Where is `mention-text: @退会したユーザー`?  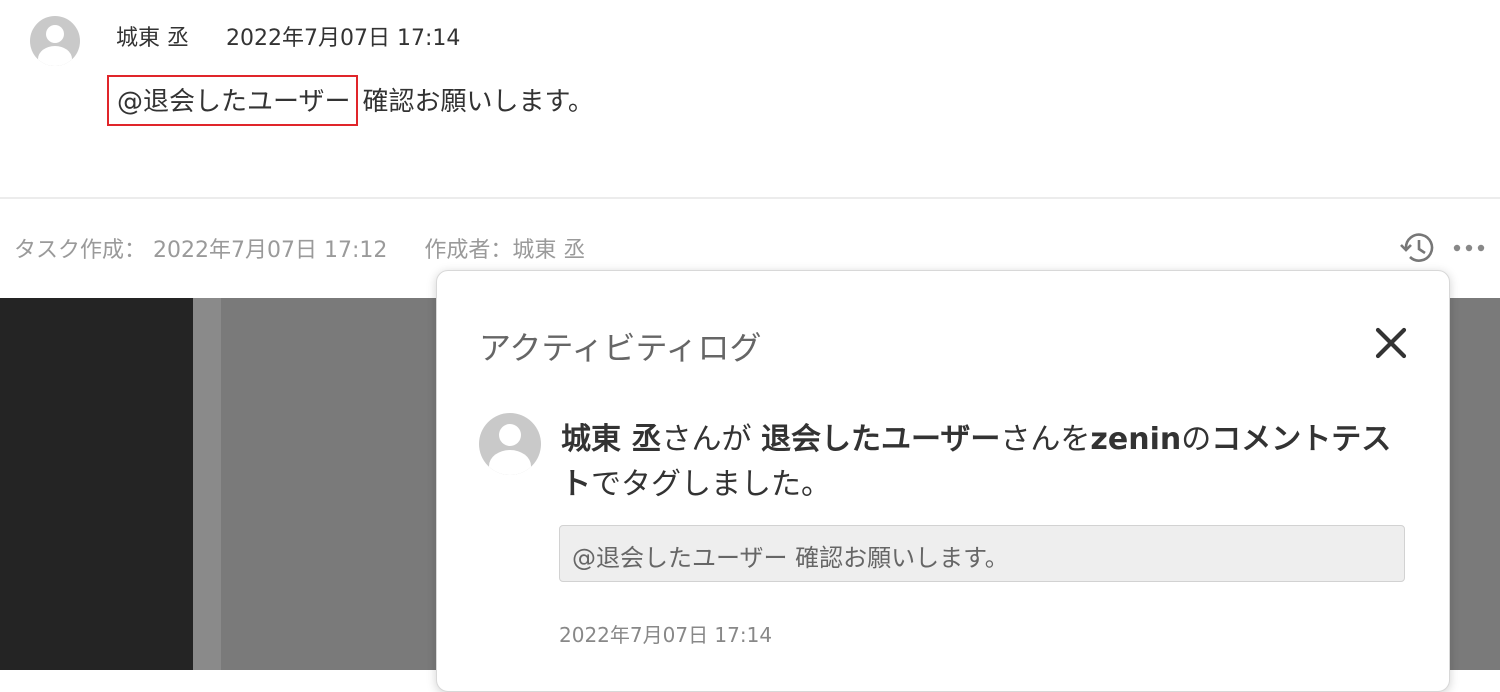
mention-text: @退会したユーザー is located at coordinates (233, 102).